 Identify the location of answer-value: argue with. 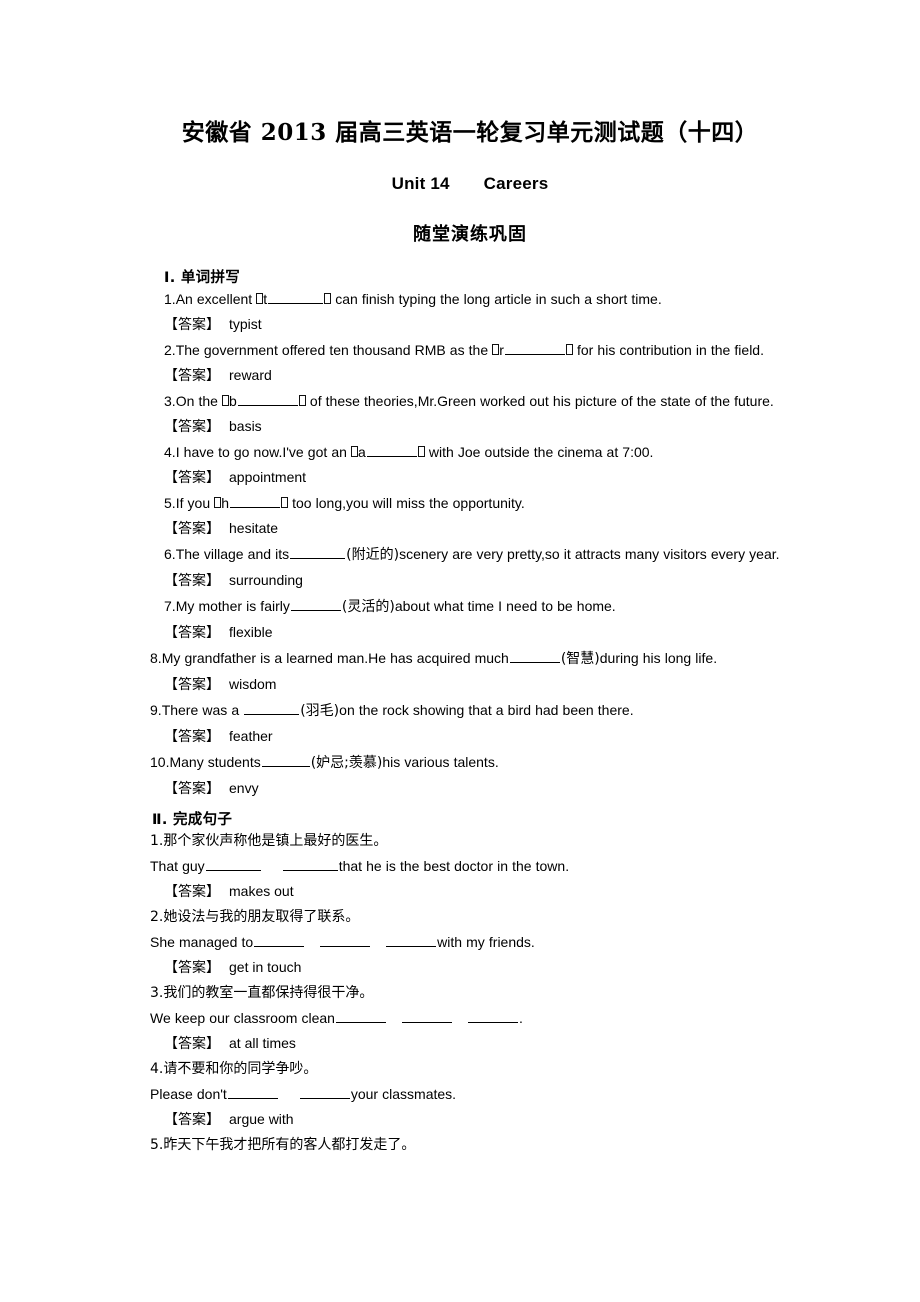
(261, 1119).